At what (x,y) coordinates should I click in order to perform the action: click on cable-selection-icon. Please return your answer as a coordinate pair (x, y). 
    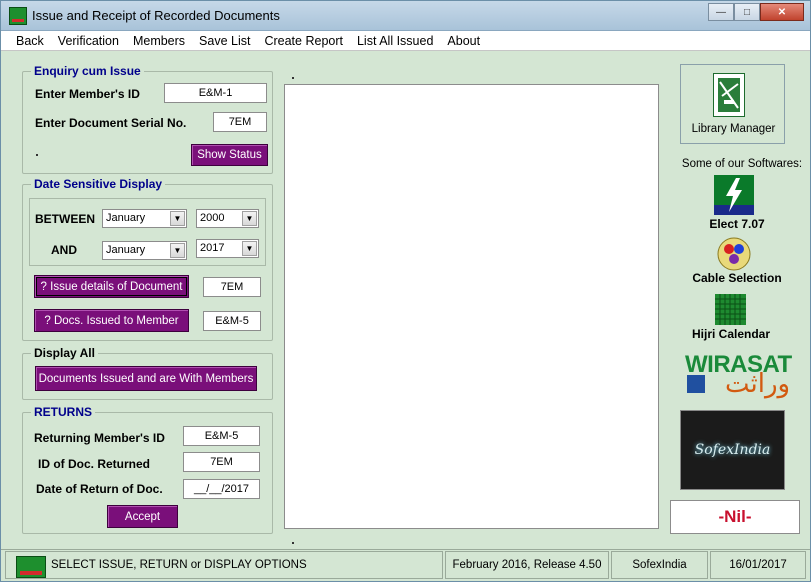
    Looking at the image, I should click on (734, 254).